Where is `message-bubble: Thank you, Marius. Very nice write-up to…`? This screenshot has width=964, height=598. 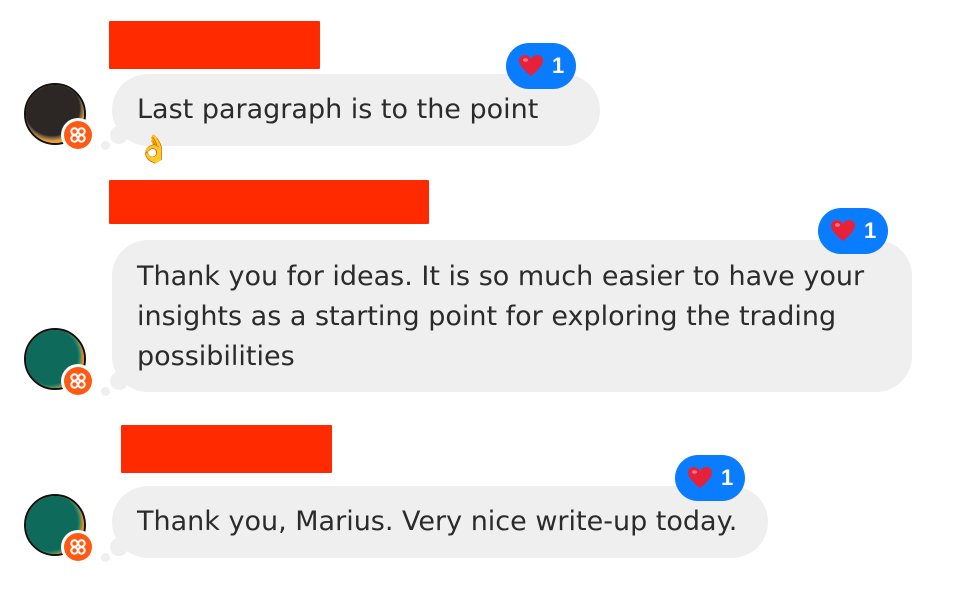 message-bubble: Thank you, Marius. Very nice write-up to… is located at coordinates (440, 522).